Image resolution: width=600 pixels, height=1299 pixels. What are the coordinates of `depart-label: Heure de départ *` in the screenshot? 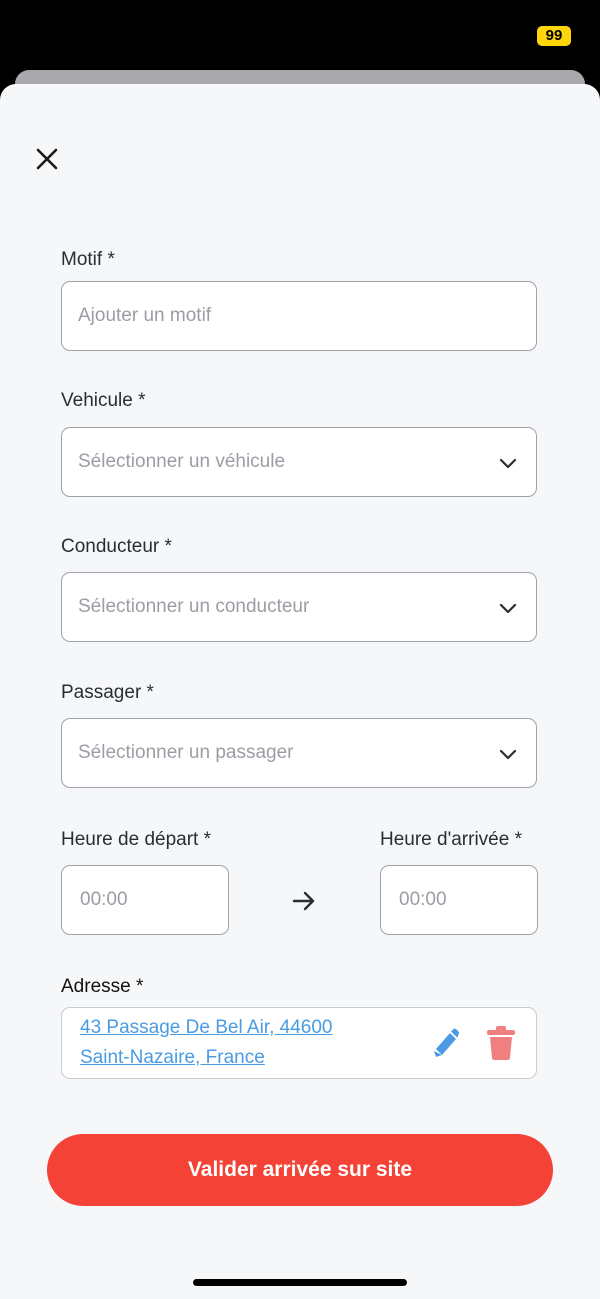 It's located at (136, 839).